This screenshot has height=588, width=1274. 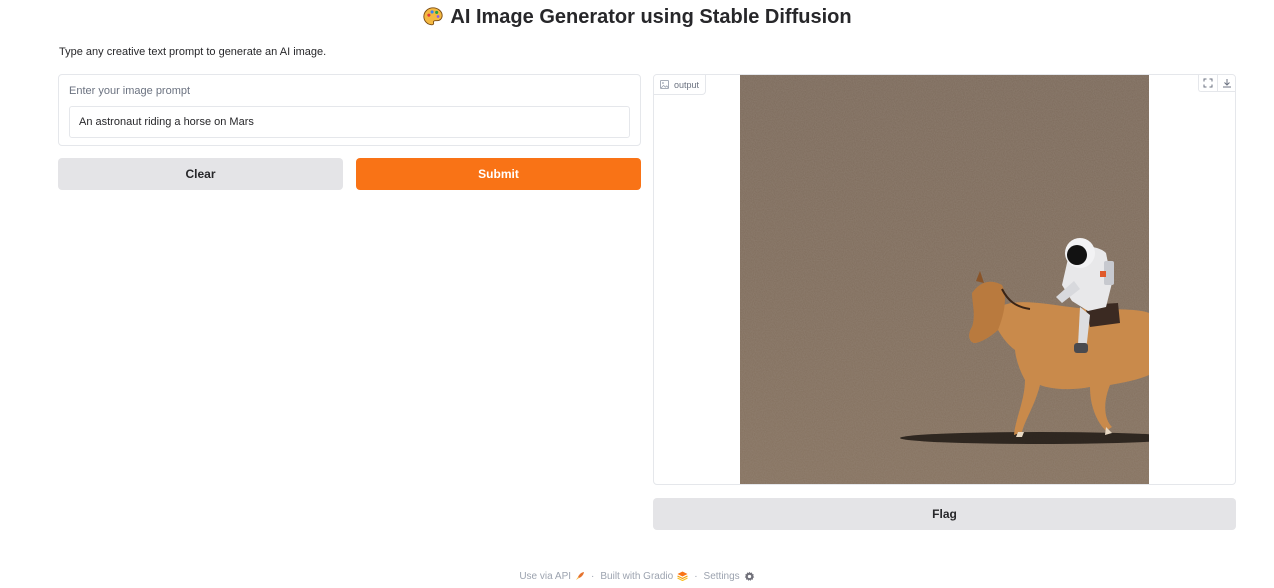 I want to click on gradio-link: Built with Gradio, so click(x=644, y=576).